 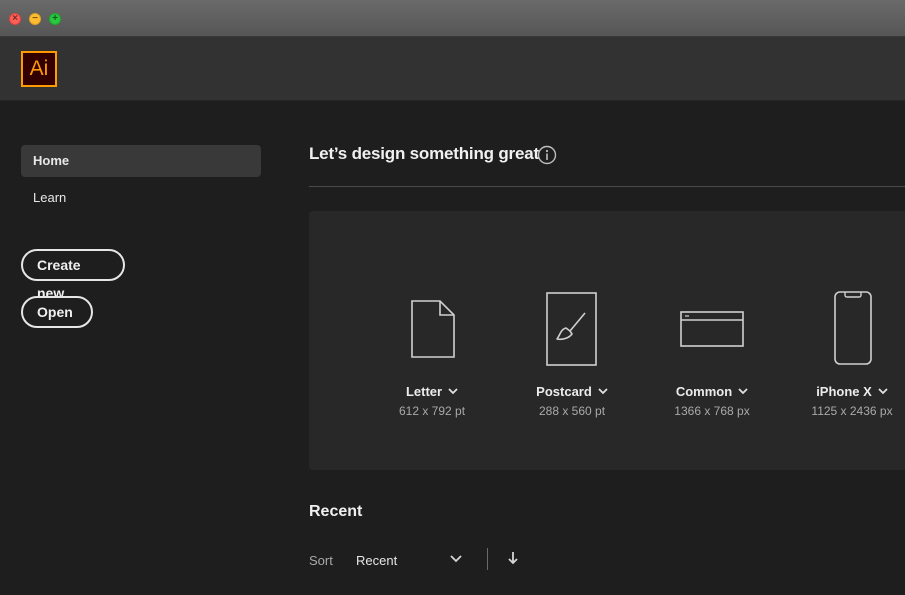 I want to click on close-icon: ×, so click(x=15, y=18).